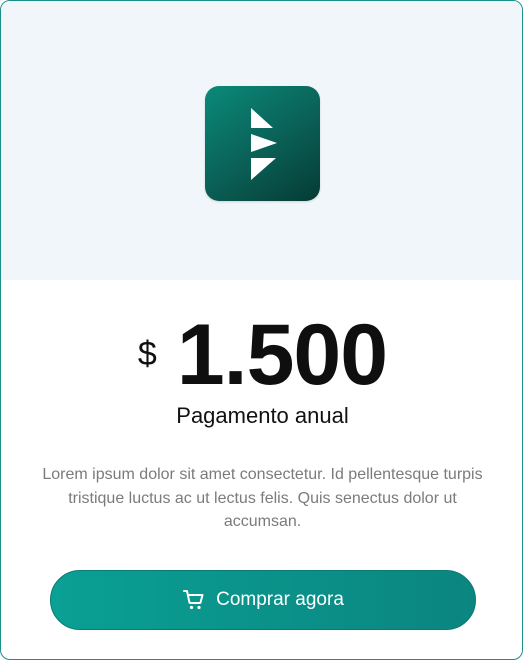 The image size is (523, 660). I want to click on buy-now-button: Comprar agora, so click(263, 600).